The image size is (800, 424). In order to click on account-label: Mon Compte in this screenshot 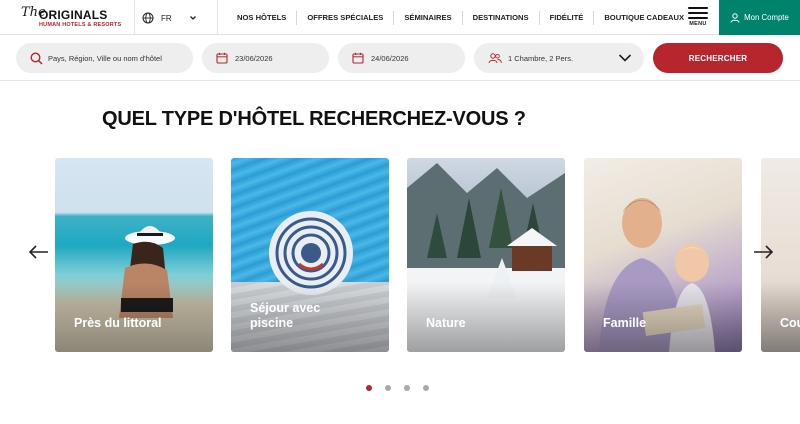, I will do `click(766, 17)`.